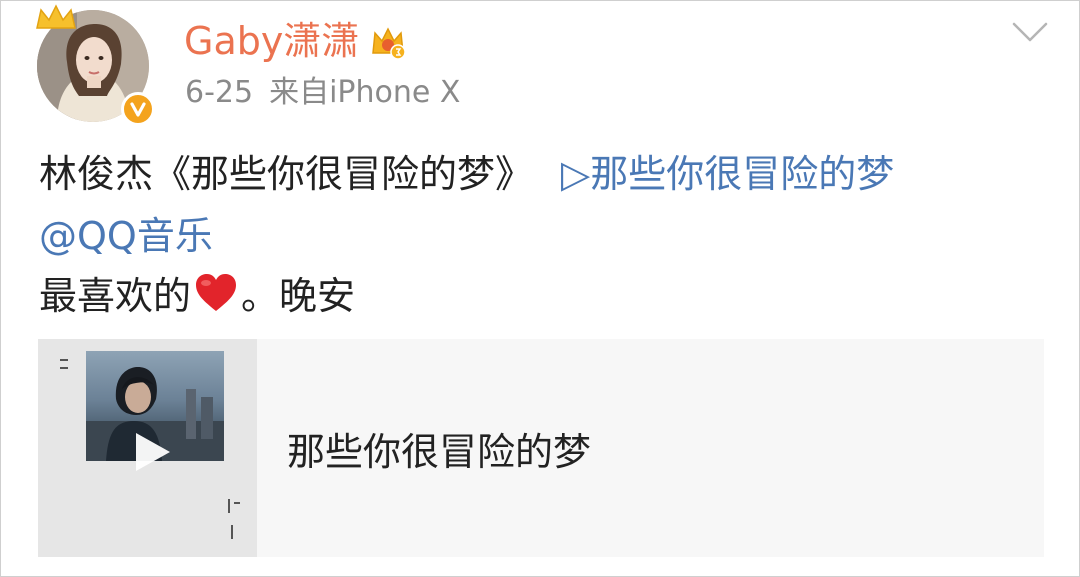 Image resolution: width=1080 pixels, height=577 pixels. I want to click on post-source: 来自iPhone X, so click(364, 92).